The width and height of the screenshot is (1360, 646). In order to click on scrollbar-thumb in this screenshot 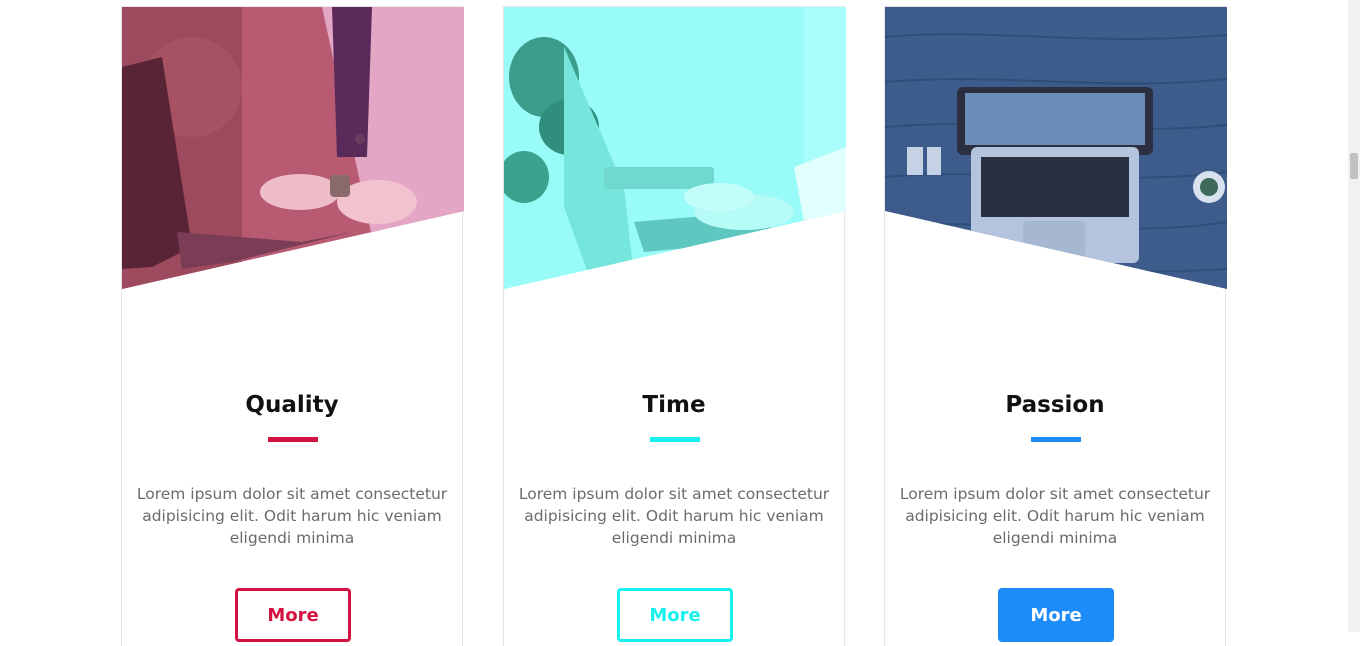, I will do `click(1354, 166)`.